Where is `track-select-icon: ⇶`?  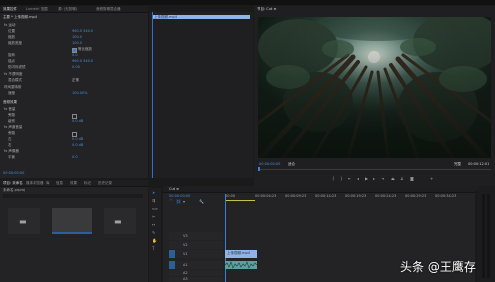
track-select-icon: ⇶ is located at coordinates (153, 201).